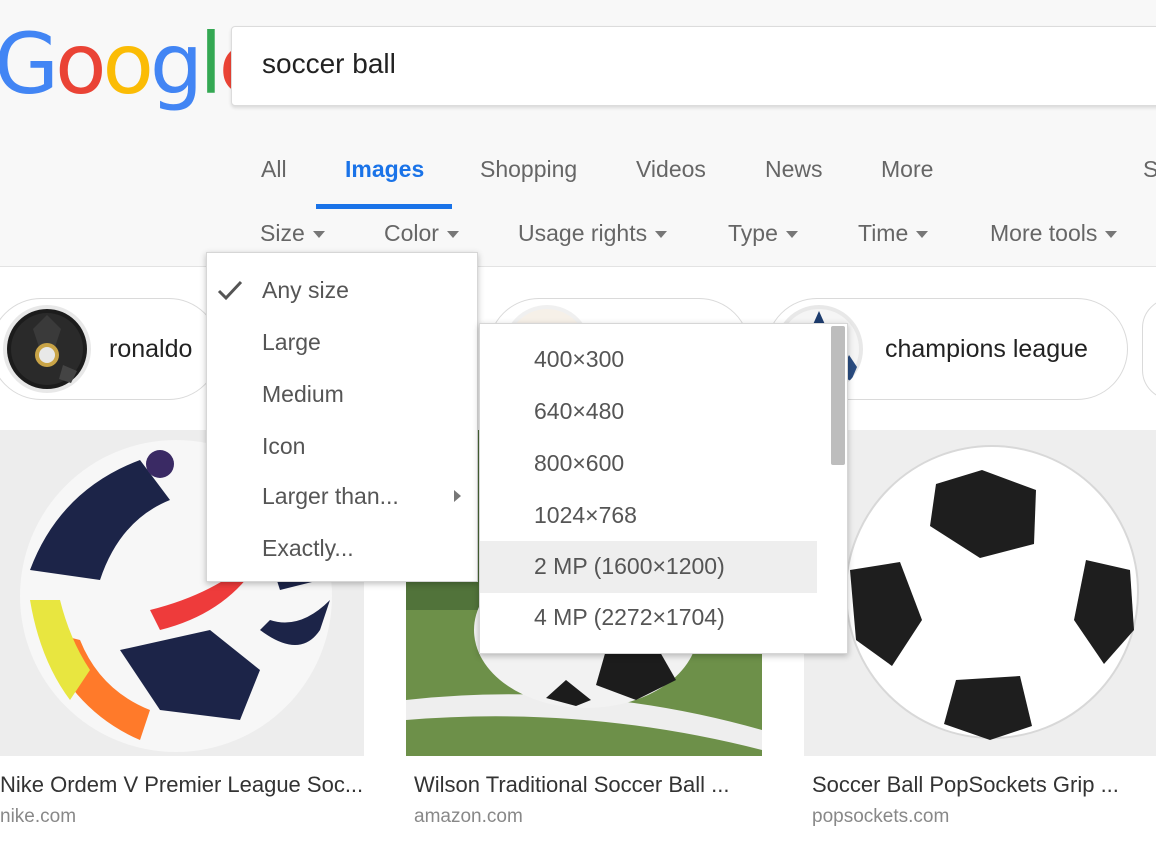 Image resolution: width=1156 pixels, height=856 pixels. Describe the element at coordinates (291, 342) in the screenshot. I see `menu-item-label: Large` at that location.